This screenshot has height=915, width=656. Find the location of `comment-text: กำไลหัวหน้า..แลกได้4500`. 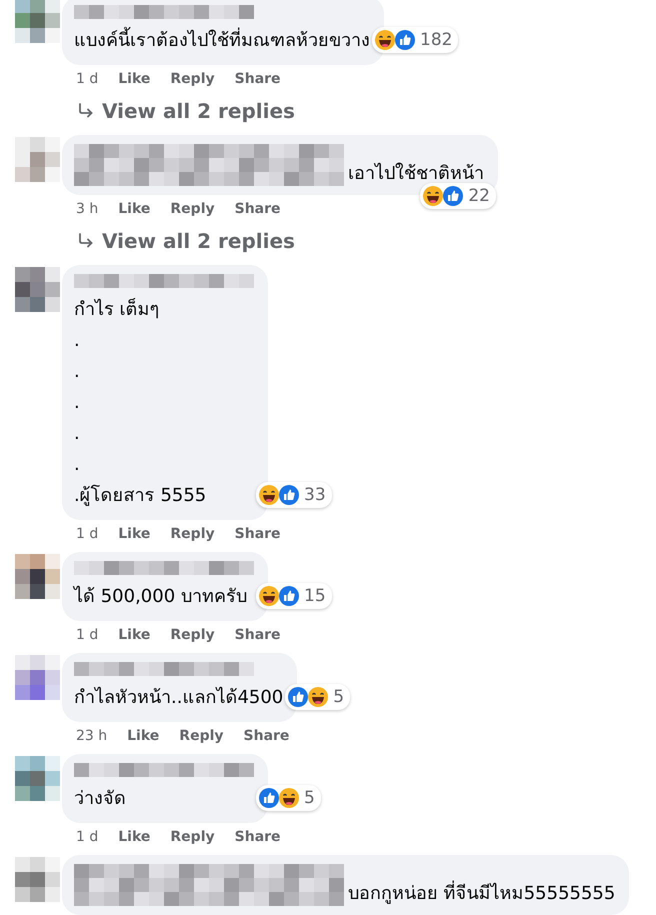

comment-text: กำไลหัวหน้า..แลกได้4500 is located at coordinates (179, 698).